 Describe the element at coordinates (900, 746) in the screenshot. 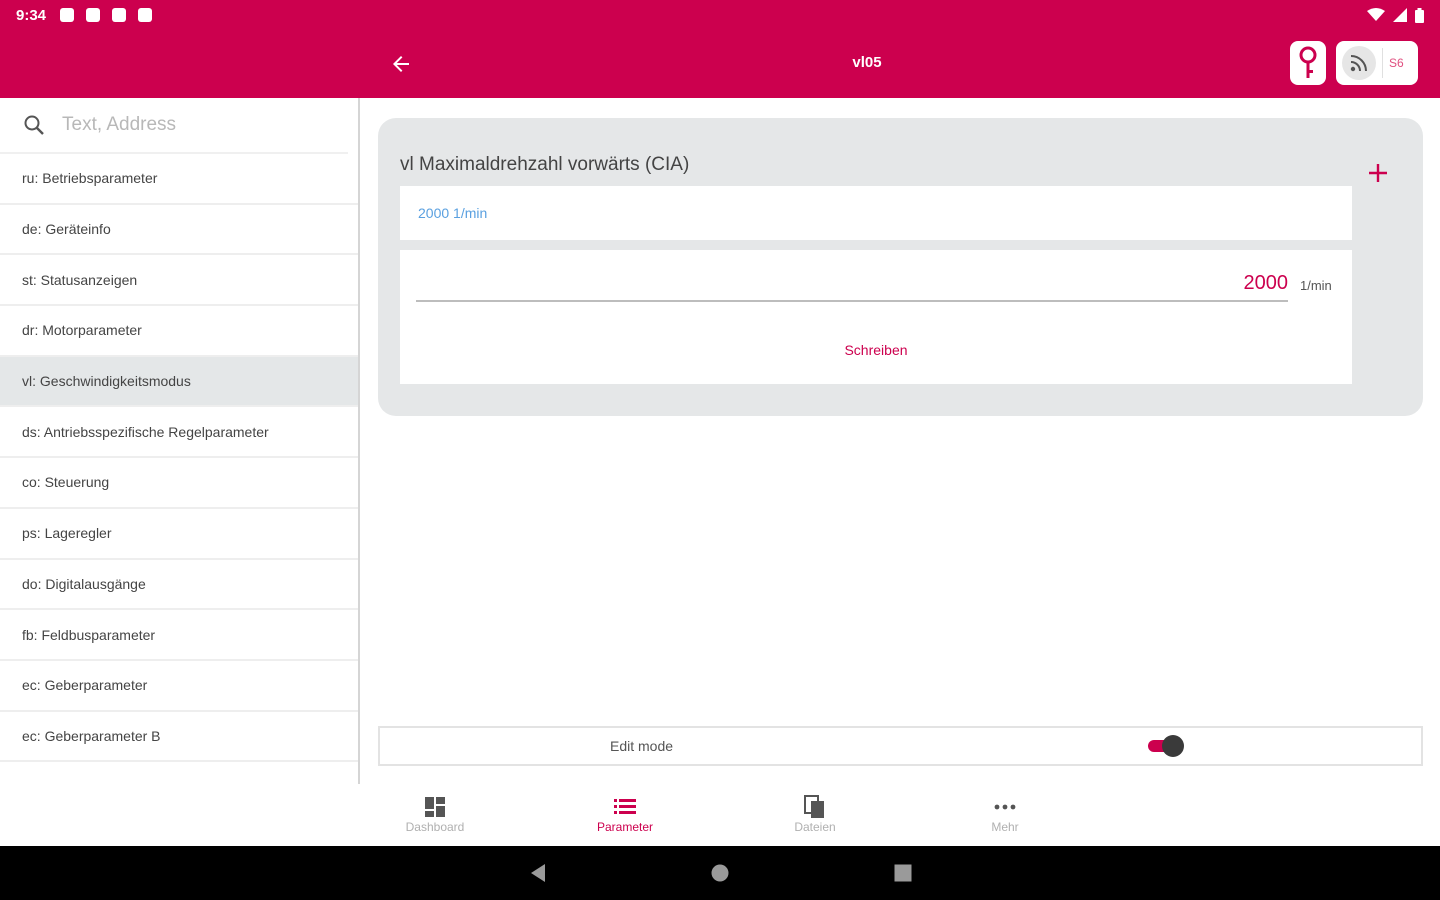

I see `edit-mode-bar: Edit mode` at that location.